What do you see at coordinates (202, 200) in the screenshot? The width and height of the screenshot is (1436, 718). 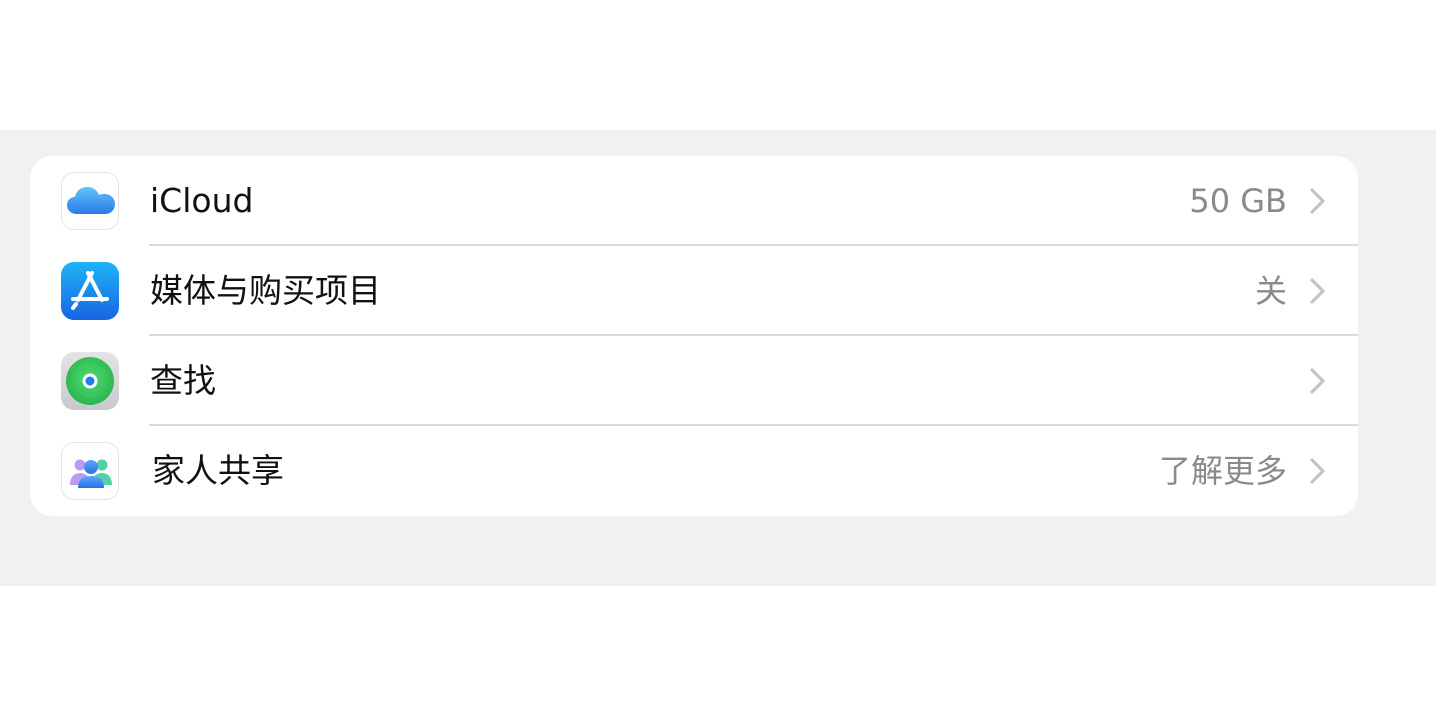 I see `icloud-label: iCloud` at bounding box center [202, 200].